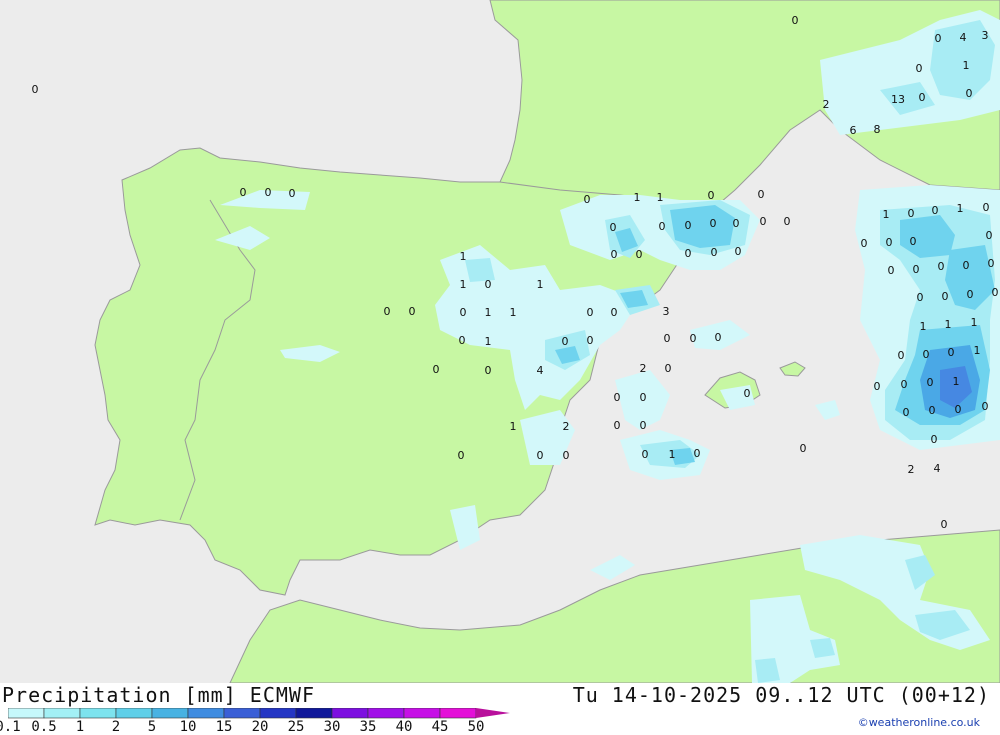  Describe the element at coordinates (853, 130) in the screenshot. I see `precip-value-label: 6` at that location.